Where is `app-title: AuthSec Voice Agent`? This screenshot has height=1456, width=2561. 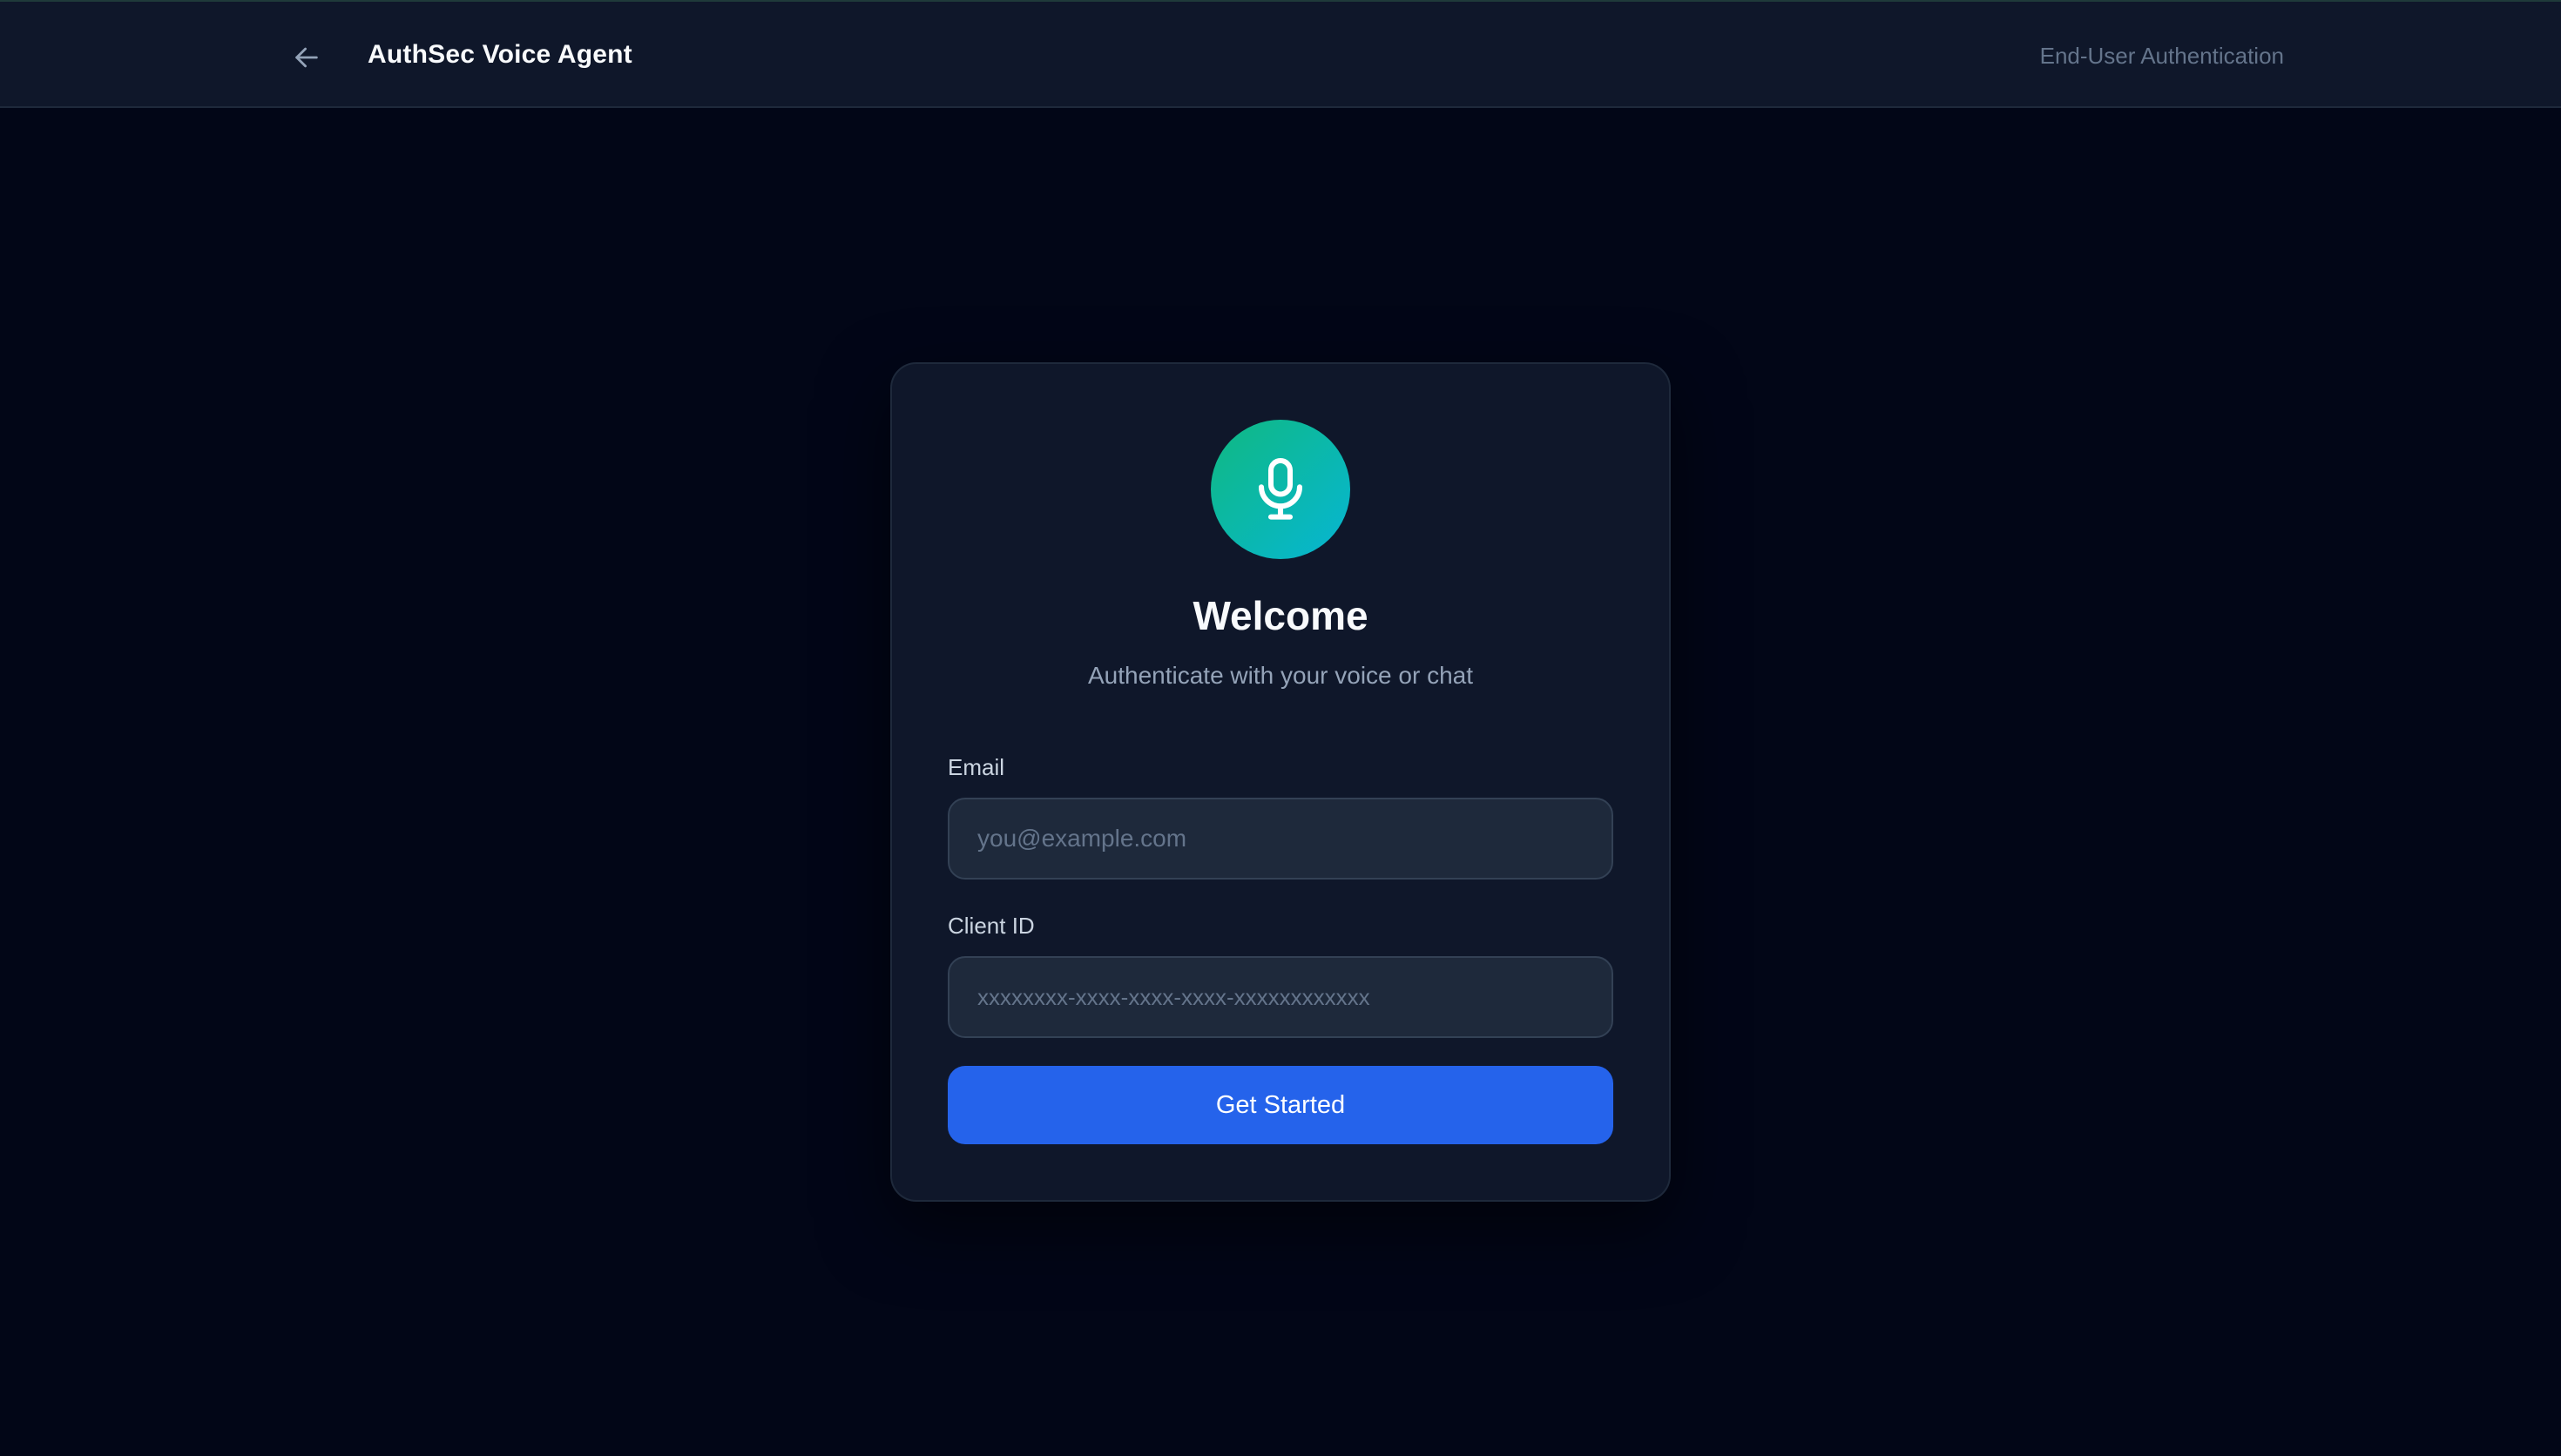
app-title: AuthSec Voice Agent is located at coordinates (500, 54).